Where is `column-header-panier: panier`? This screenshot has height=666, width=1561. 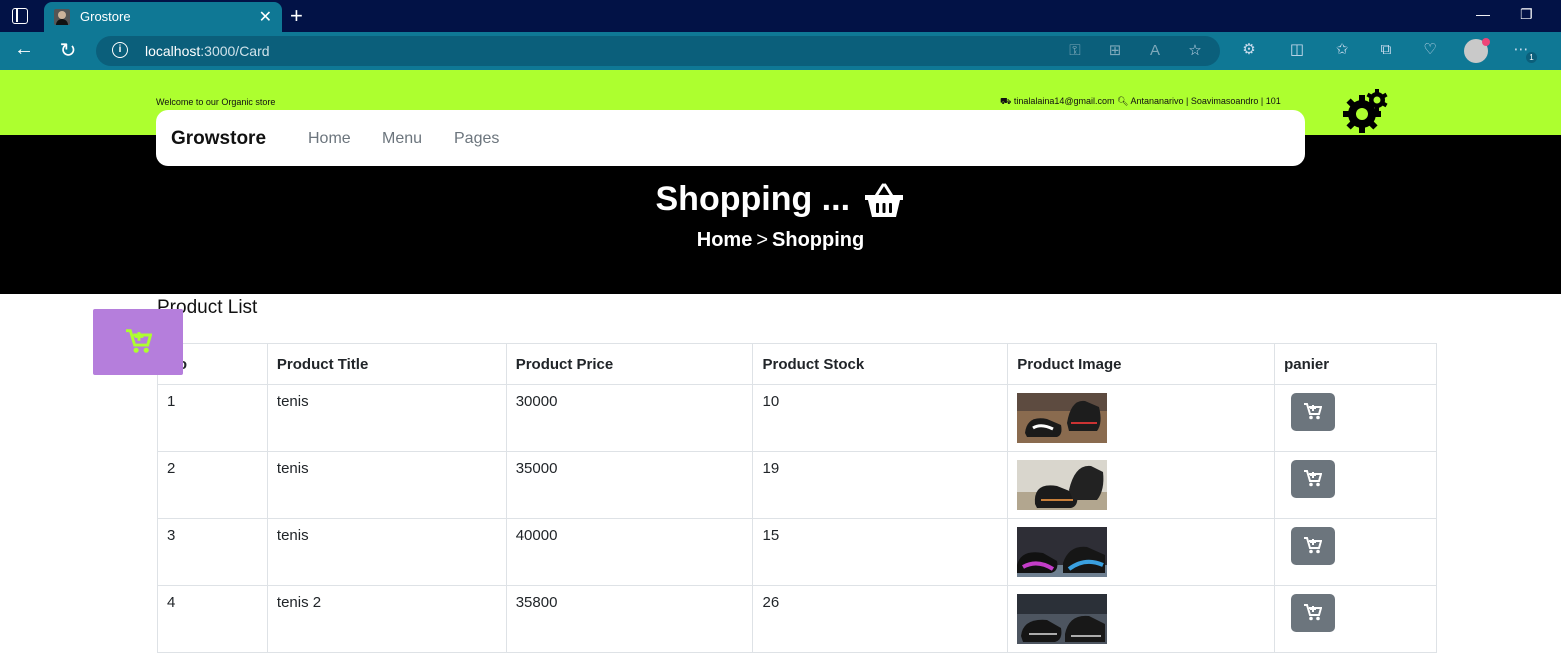 column-header-panier: panier is located at coordinates (1355, 364).